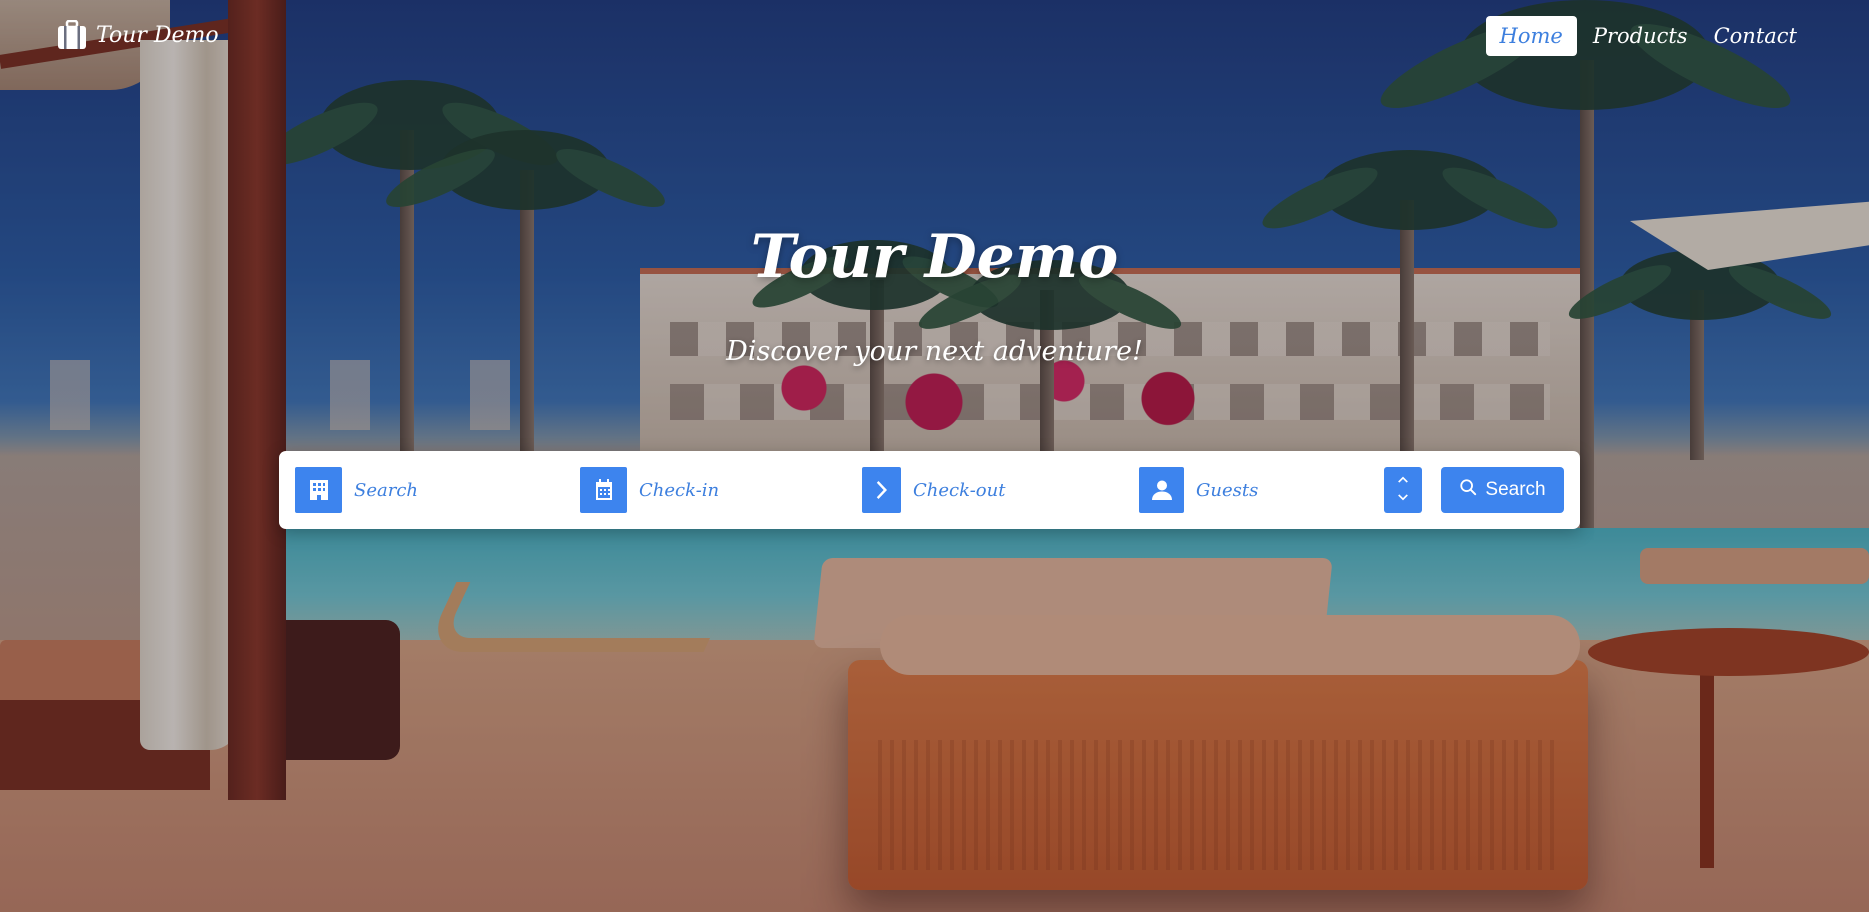  Describe the element at coordinates (934, 257) in the screenshot. I see `hero-title: Tour Demo` at that location.